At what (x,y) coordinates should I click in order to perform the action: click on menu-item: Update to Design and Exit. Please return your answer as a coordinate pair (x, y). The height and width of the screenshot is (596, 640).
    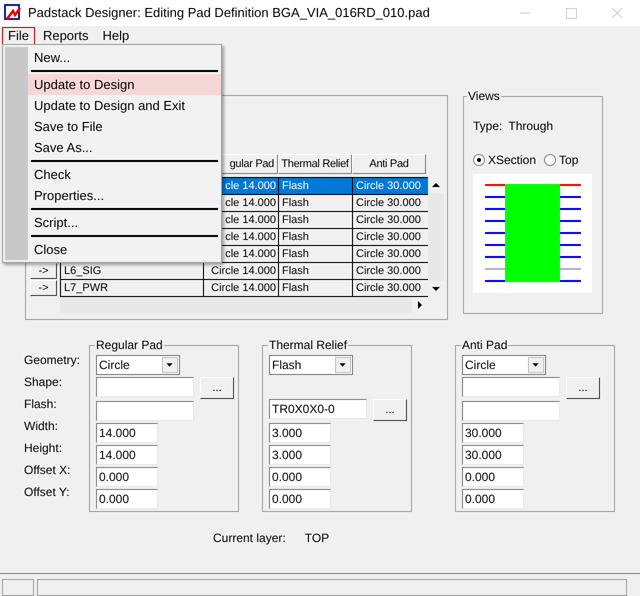
    Looking at the image, I should click on (124, 105).